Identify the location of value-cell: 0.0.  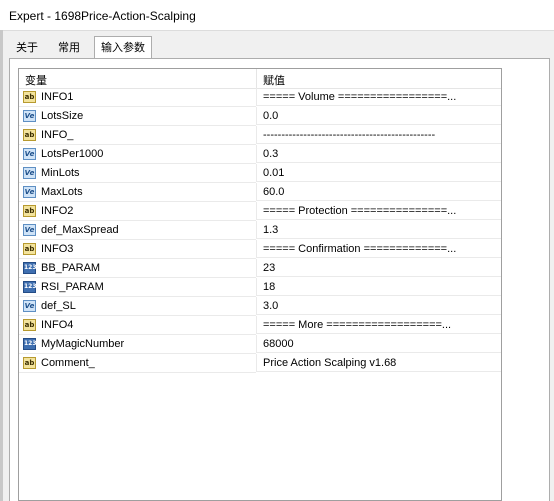
(378, 116).